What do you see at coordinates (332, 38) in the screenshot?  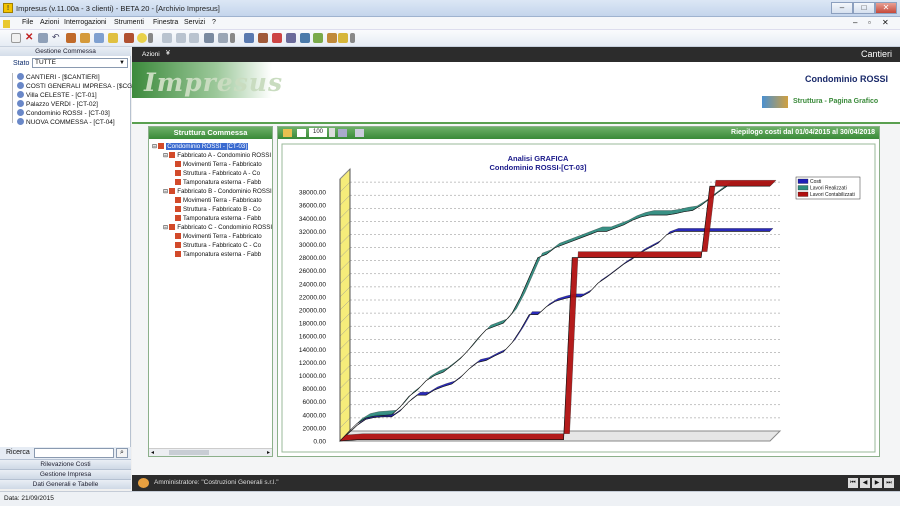 I see `gear-icon` at bounding box center [332, 38].